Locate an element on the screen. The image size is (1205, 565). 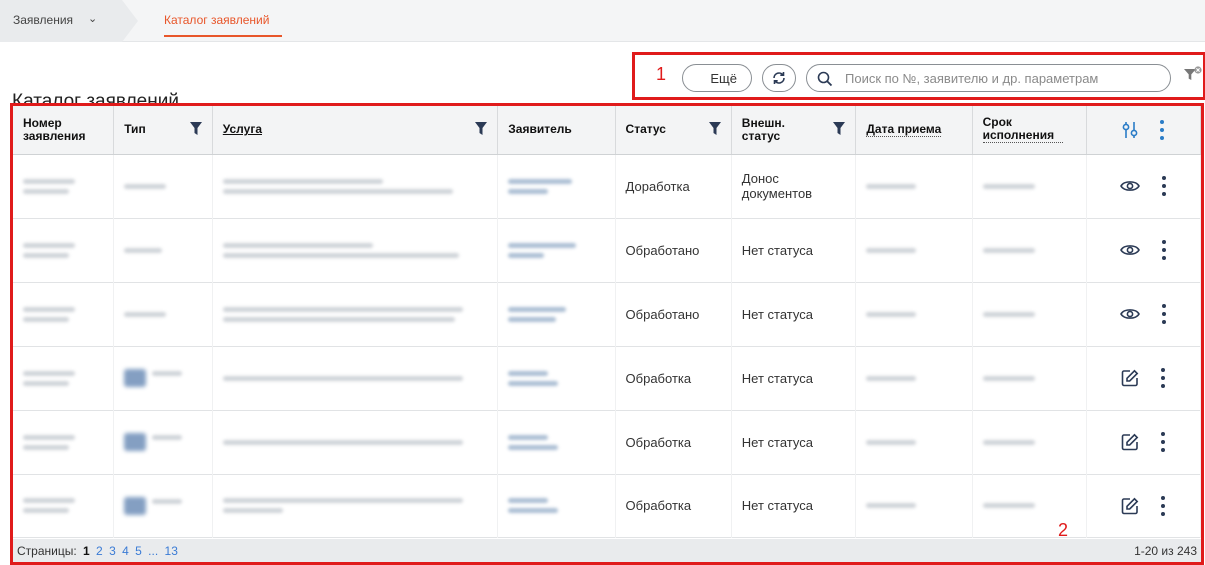
more-button: Ещё is located at coordinates (717, 78).